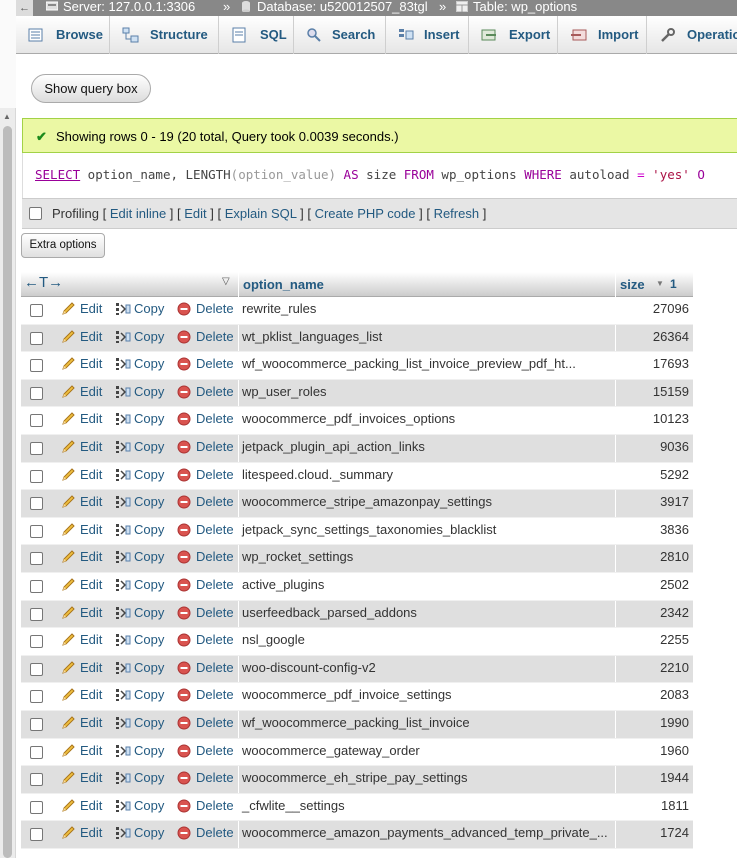 This screenshot has height=858, width=737. I want to click on breadcrumb-database: Database: u520012507_83tgl, so click(334, 7).